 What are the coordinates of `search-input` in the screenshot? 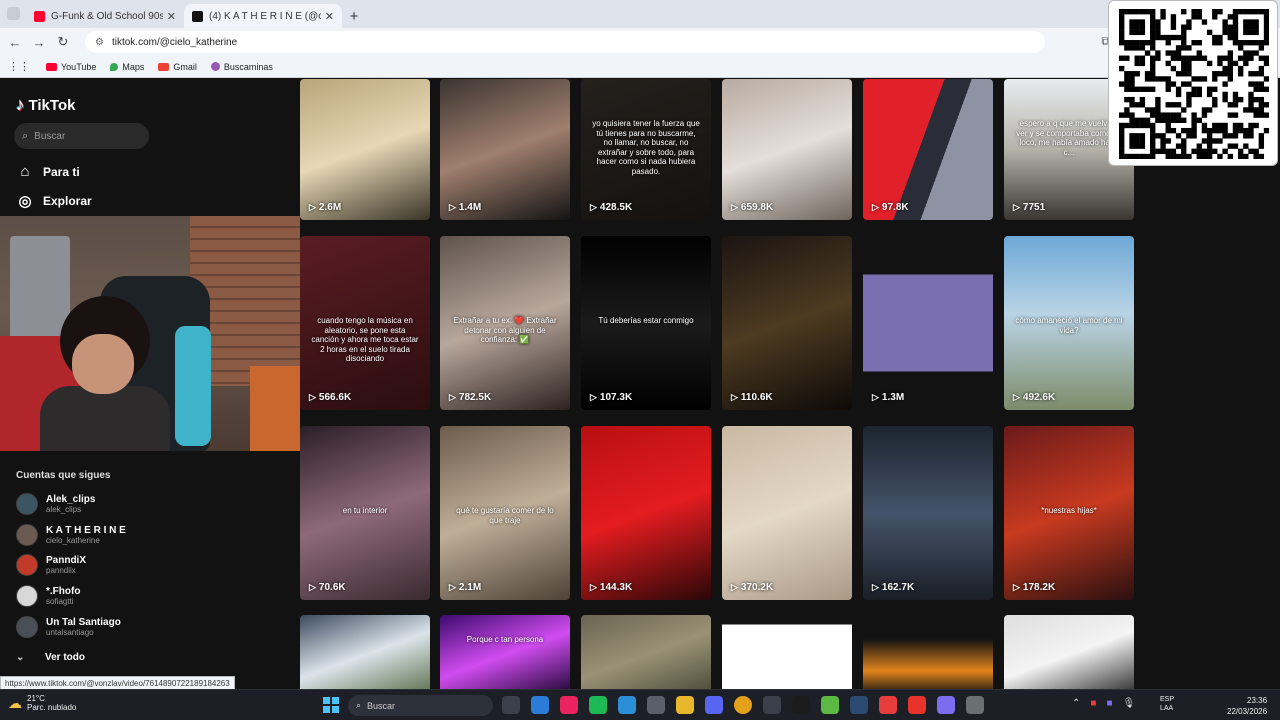 It's located at (84, 136).